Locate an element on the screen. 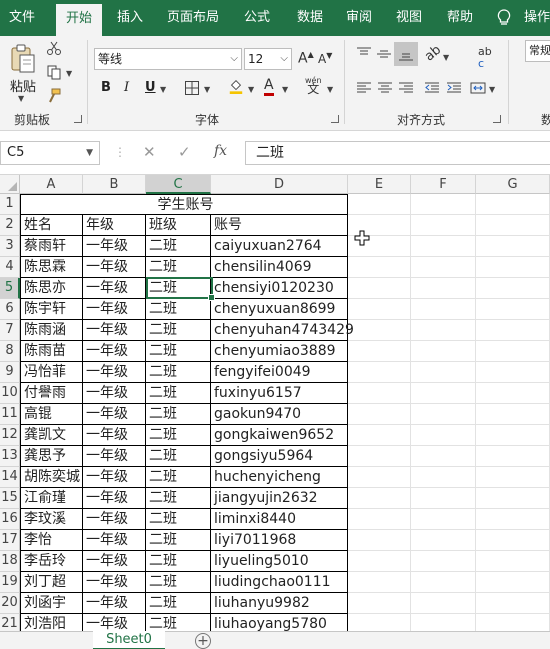 This screenshot has width=550, height=649. merge-center-icon is located at coordinates (478, 88).